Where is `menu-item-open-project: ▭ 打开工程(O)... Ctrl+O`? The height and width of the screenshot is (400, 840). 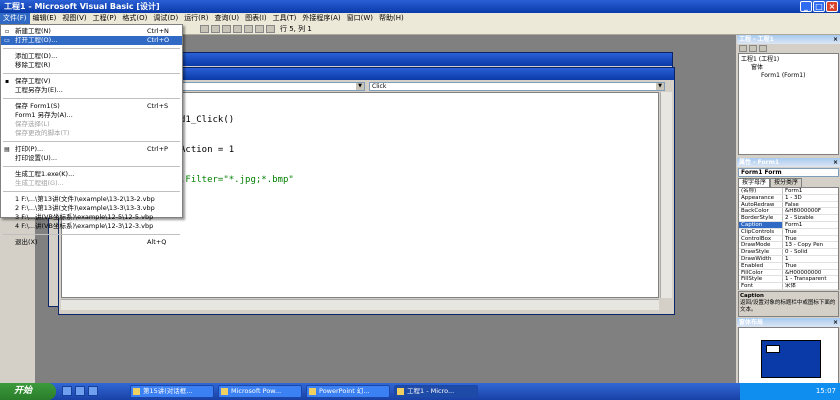 menu-item-open-project: ▭ 打开工程(O)... Ctrl+O is located at coordinates (91, 40).